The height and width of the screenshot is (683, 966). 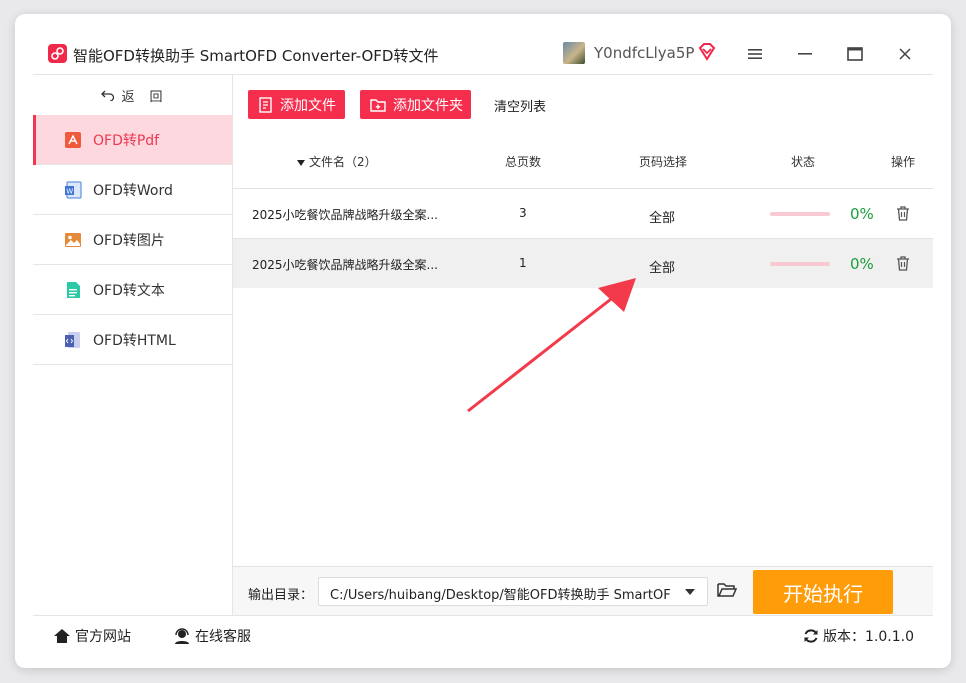 What do you see at coordinates (301, 162) in the screenshot?
I see `sort-caret-icon` at bounding box center [301, 162].